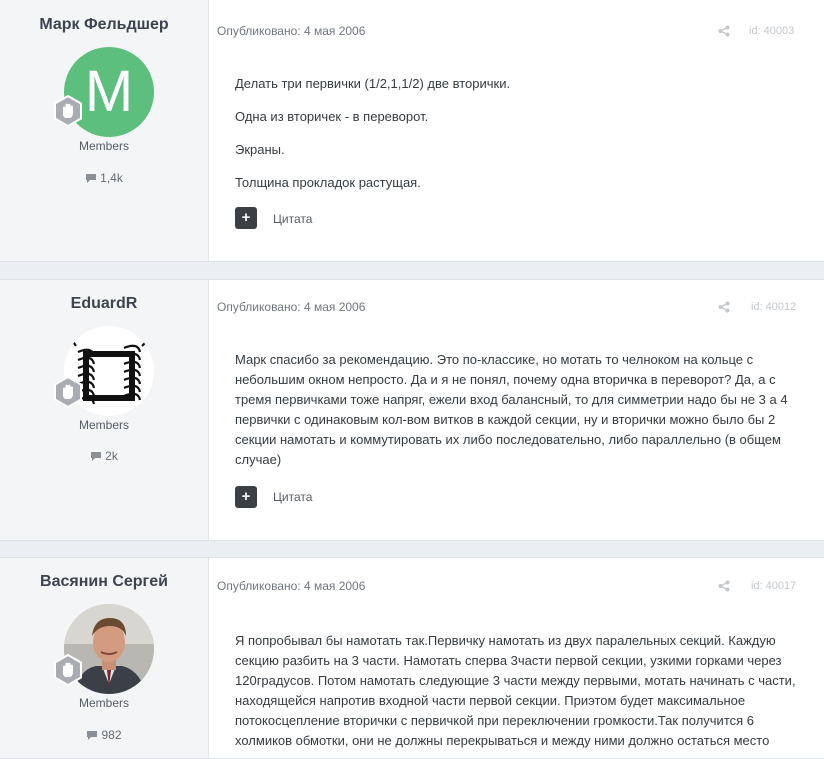 The width and height of the screenshot is (824, 759). I want to click on post-count-value: 982, so click(111, 735).